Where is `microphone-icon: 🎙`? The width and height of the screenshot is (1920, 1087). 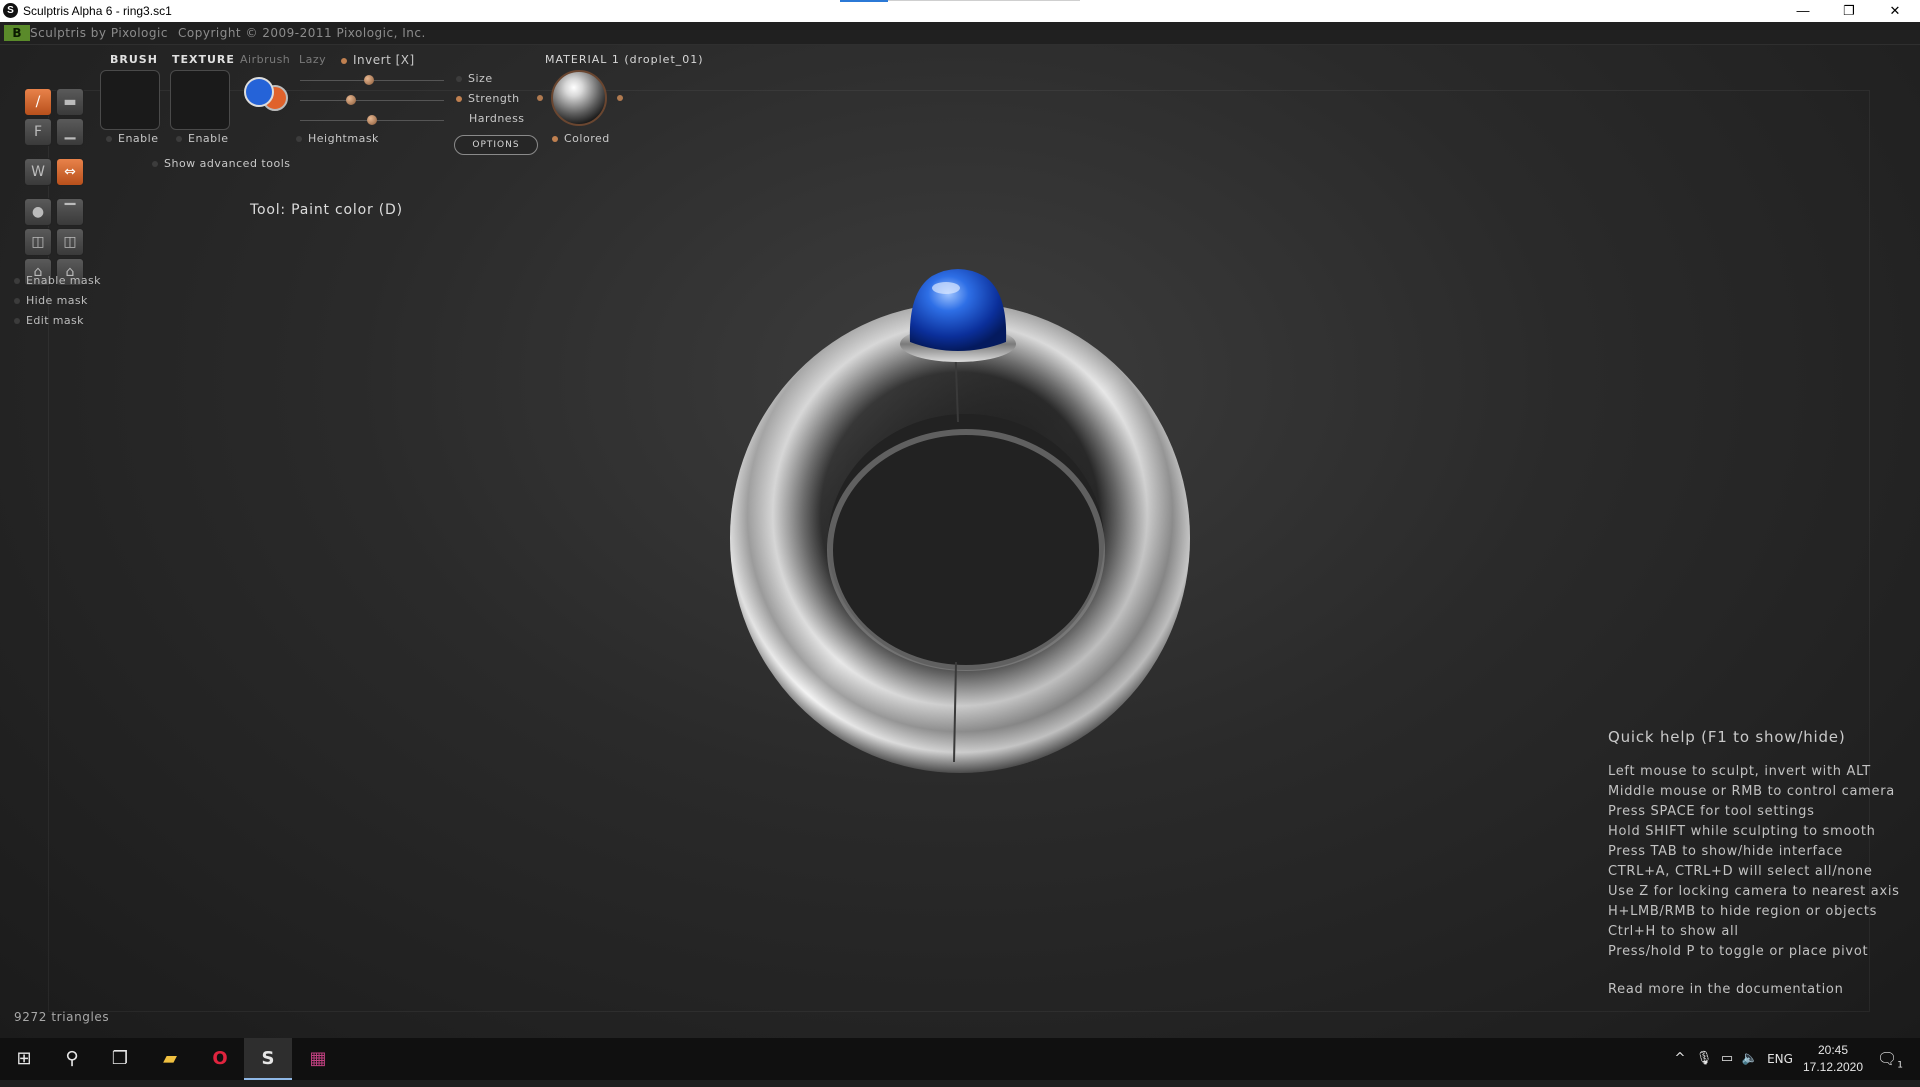 microphone-icon: 🎙 is located at coordinates (1704, 1059).